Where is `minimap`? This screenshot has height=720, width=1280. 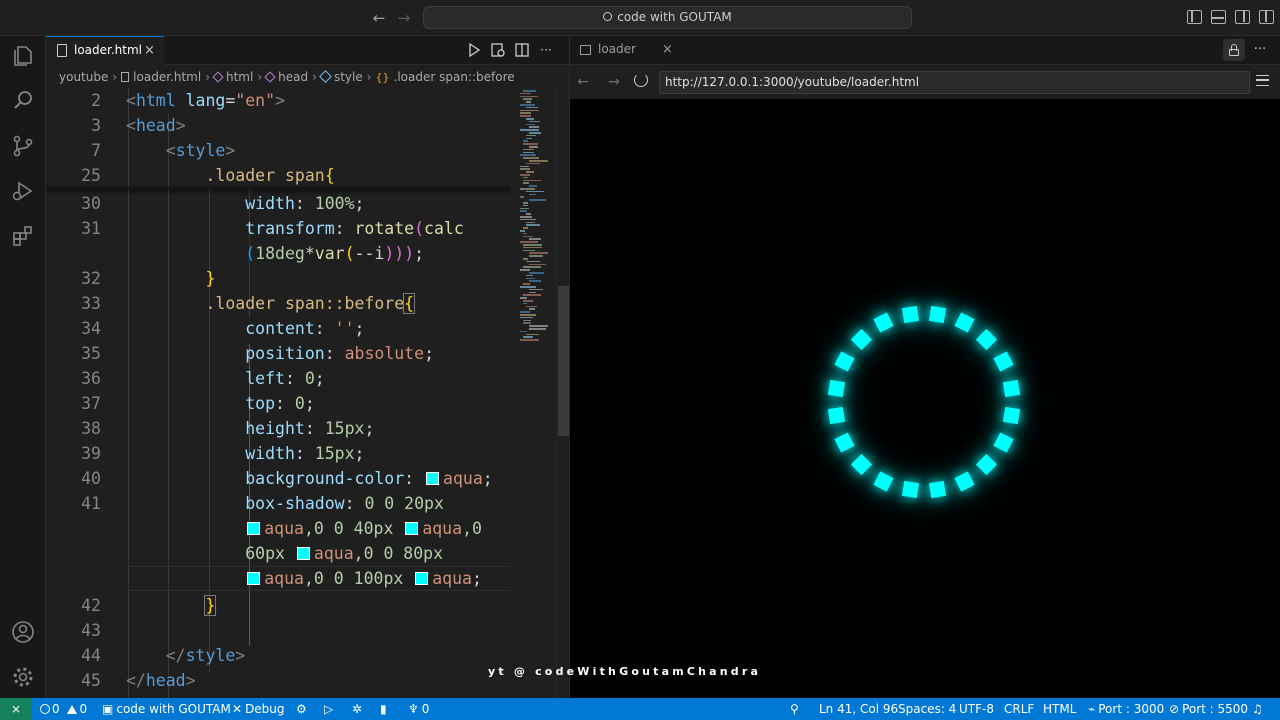 minimap is located at coordinates (534, 218).